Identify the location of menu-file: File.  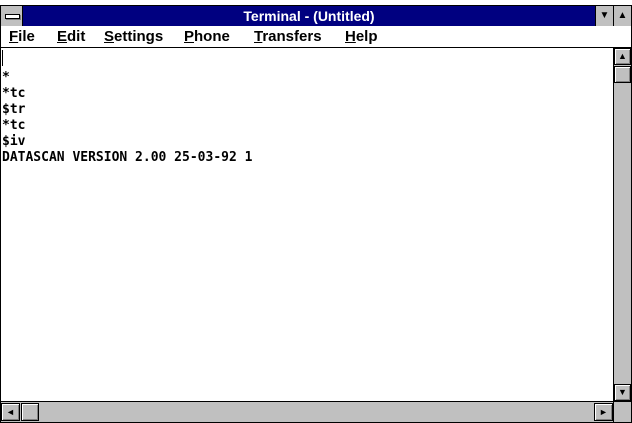
(22, 36).